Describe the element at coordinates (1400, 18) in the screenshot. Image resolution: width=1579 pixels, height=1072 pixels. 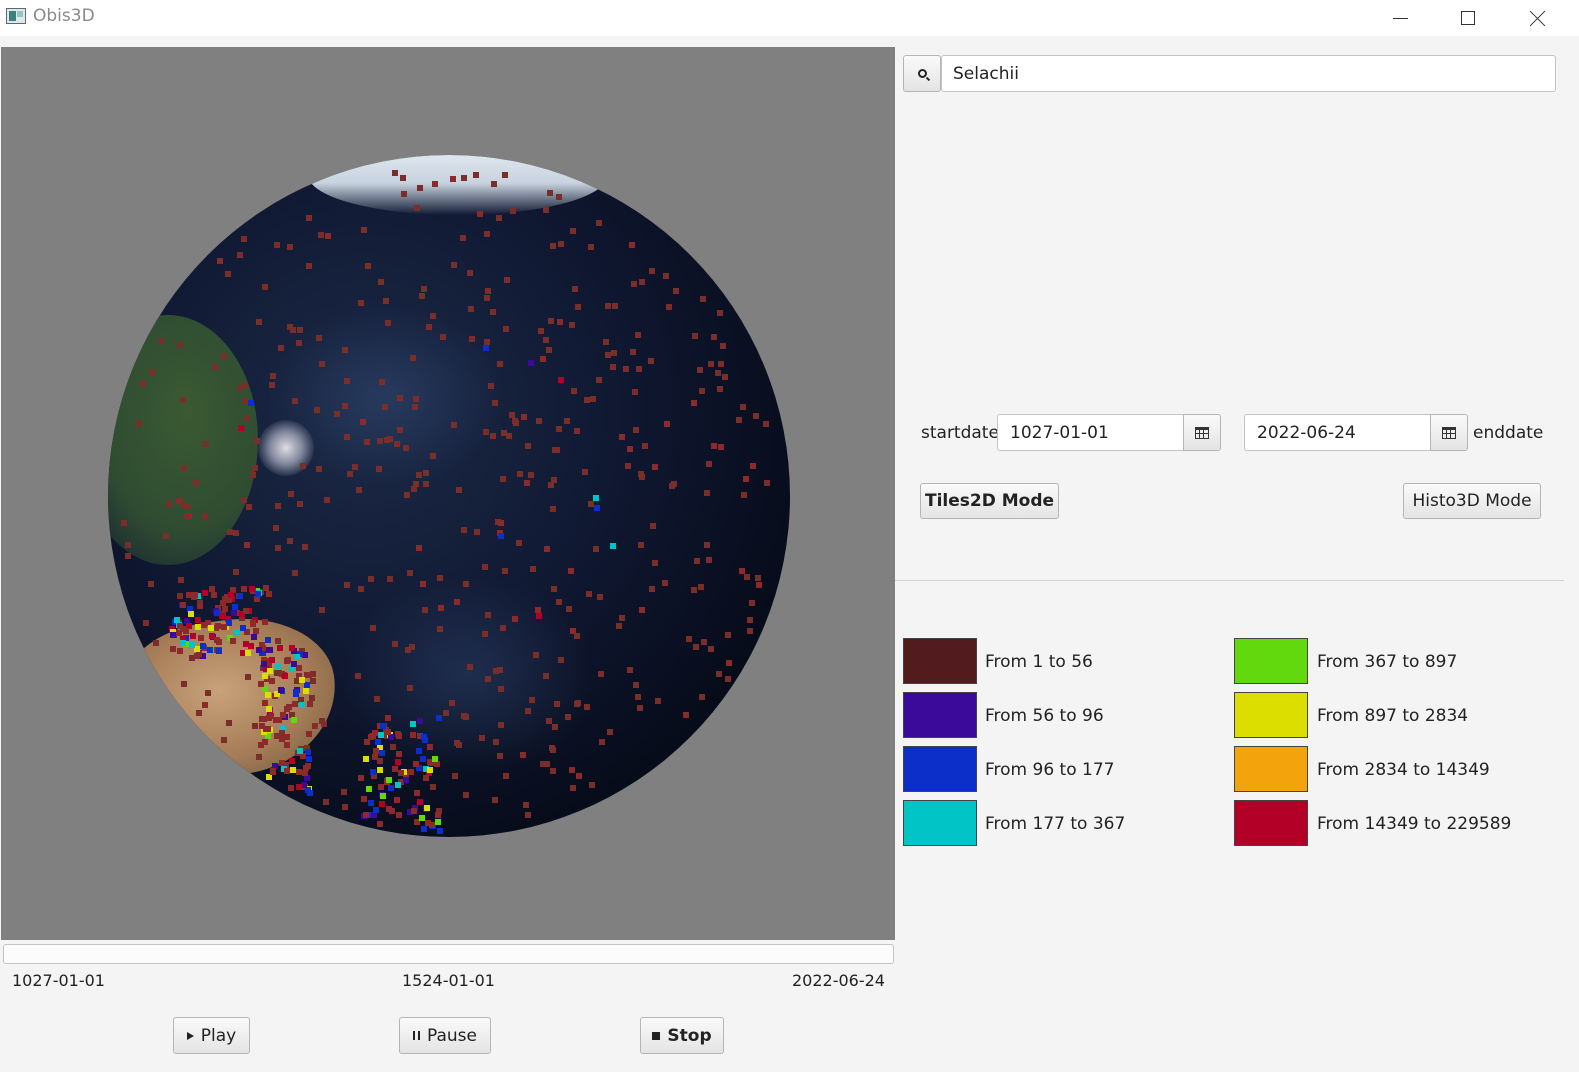
I see `minimize-button` at that location.